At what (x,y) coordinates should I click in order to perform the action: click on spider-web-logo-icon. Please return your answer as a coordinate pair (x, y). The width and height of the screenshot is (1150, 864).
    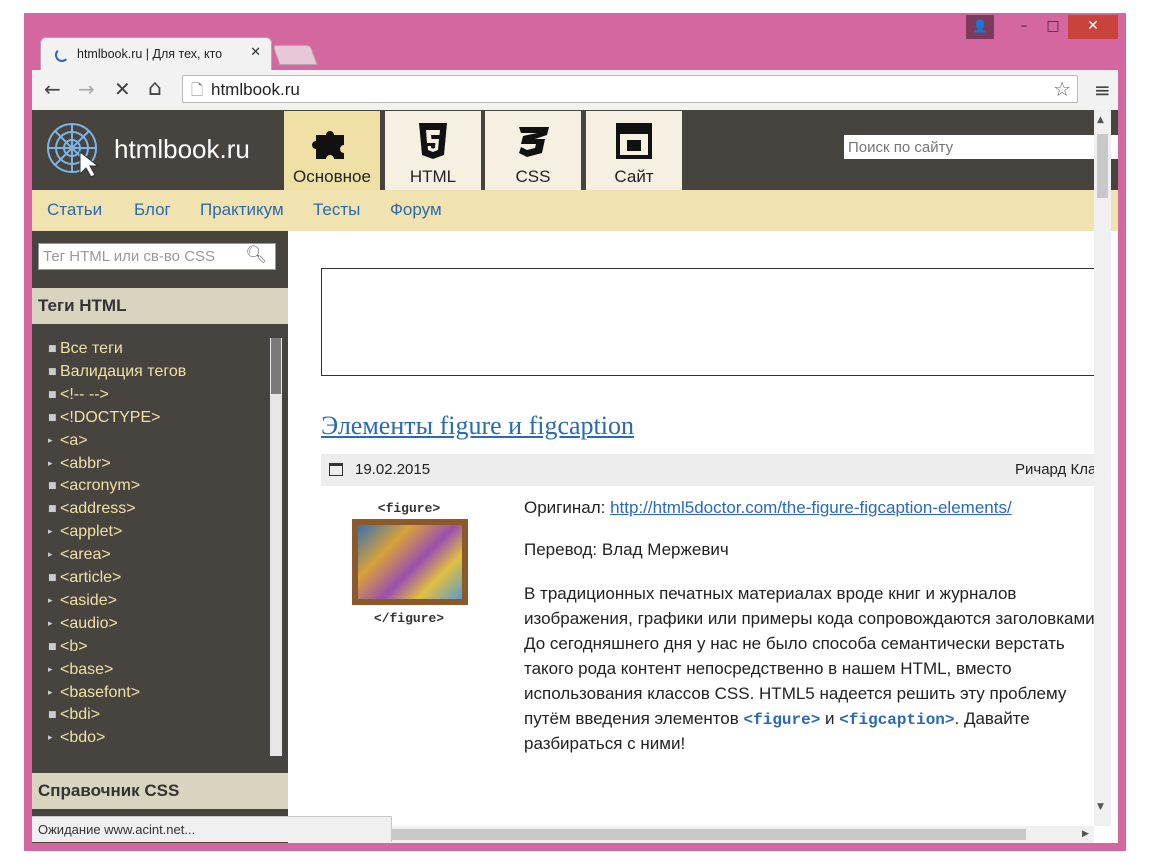
    Looking at the image, I should click on (74, 150).